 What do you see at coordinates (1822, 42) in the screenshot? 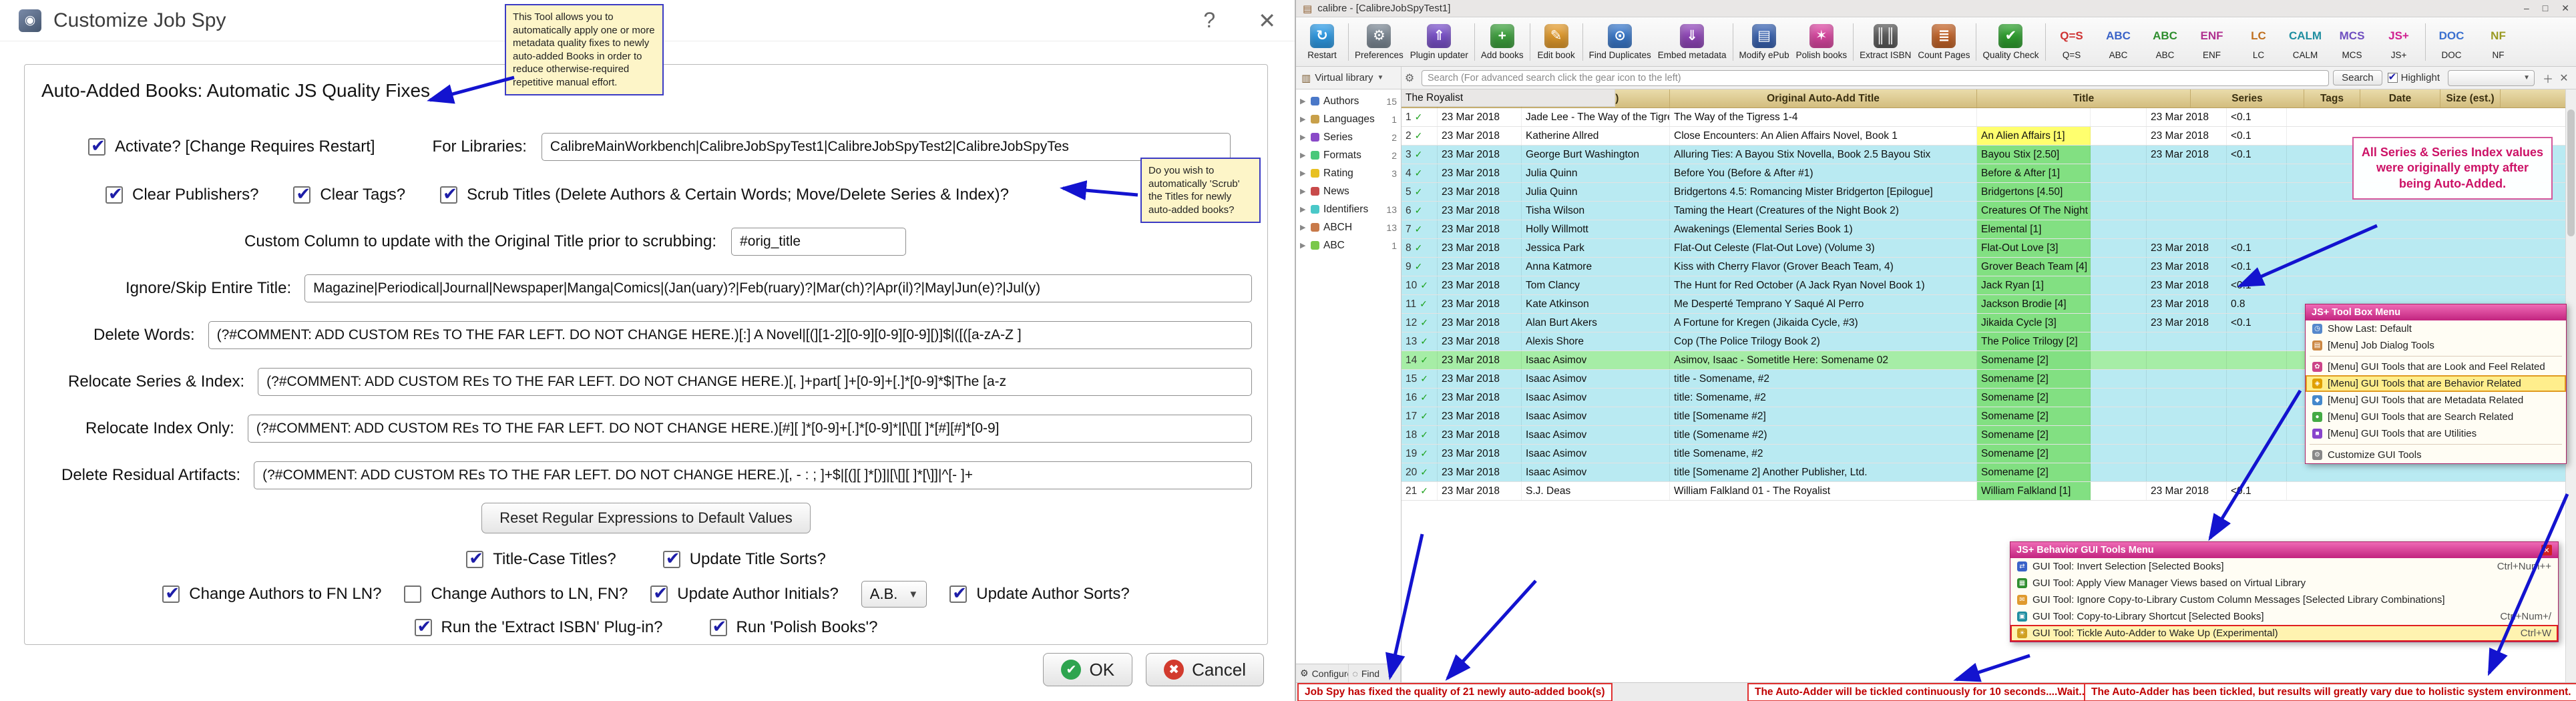
I see `toolbar-polish-books-button: ✶ Polish books` at bounding box center [1822, 42].